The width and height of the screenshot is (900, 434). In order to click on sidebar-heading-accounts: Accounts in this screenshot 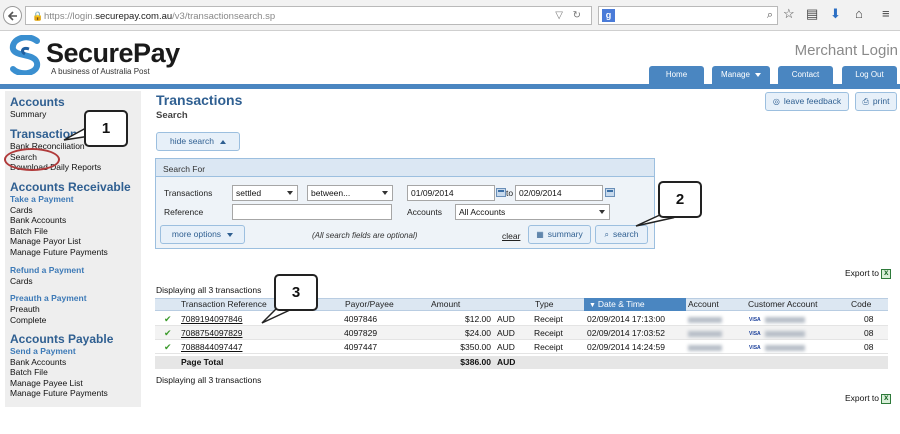, I will do `click(37, 102)`.